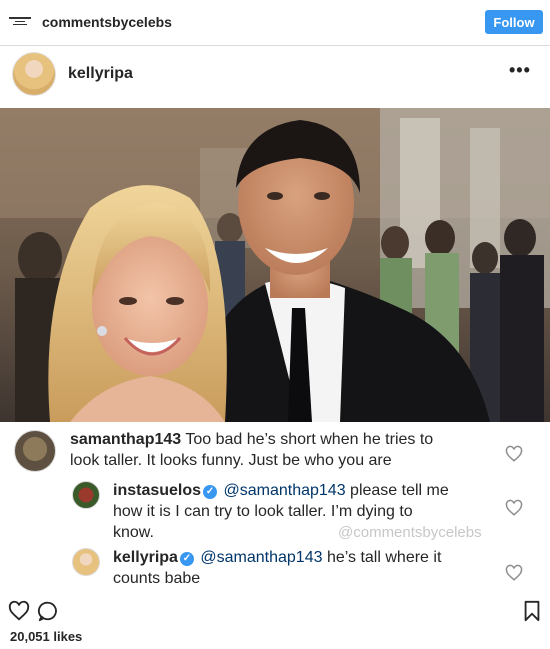 This screenshot has height=649, width=550. I want to click on comment-3-heart-icon, so click(514, 573).